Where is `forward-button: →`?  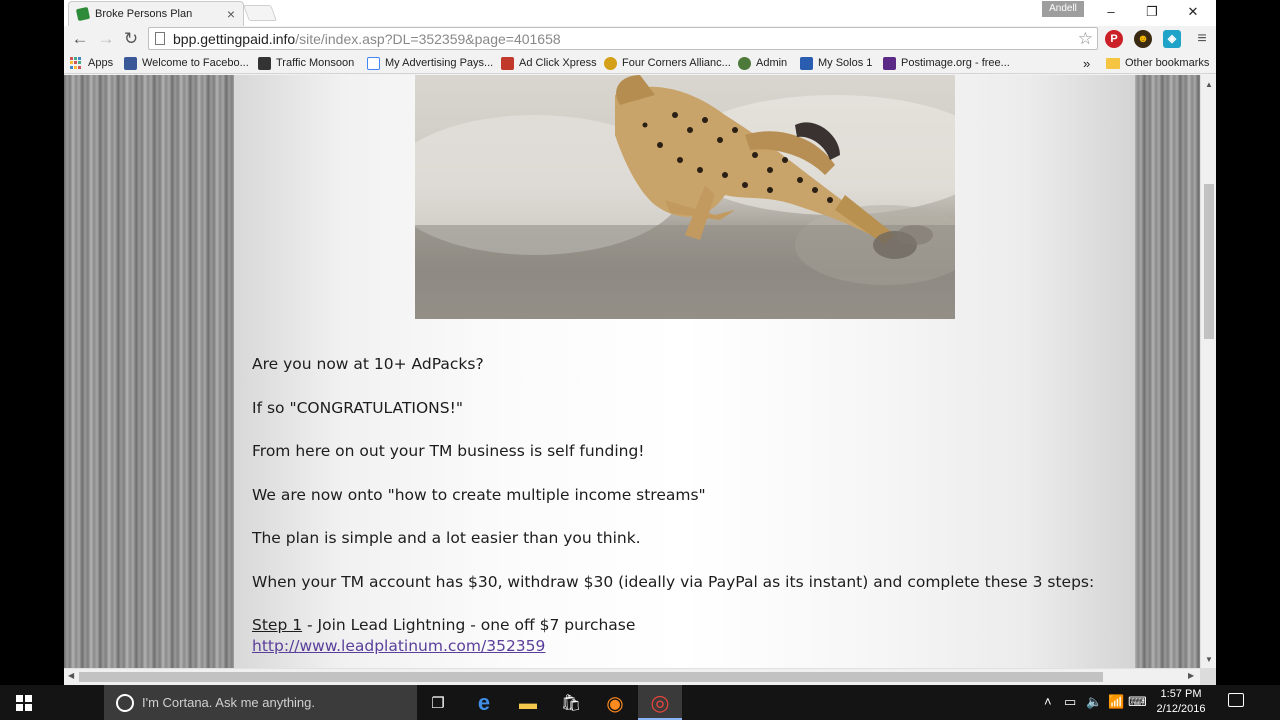
forward-button: → is located at coordinates (106, 39).